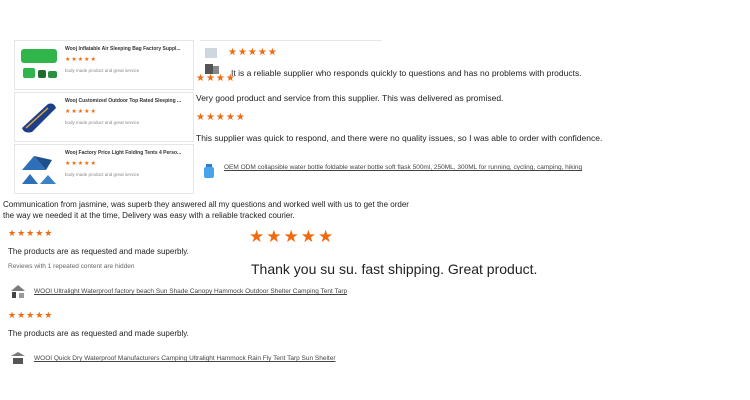 The width and height of the screenshot is (750, 400). I want to click on water-bottle-icon, so click(209, 171).